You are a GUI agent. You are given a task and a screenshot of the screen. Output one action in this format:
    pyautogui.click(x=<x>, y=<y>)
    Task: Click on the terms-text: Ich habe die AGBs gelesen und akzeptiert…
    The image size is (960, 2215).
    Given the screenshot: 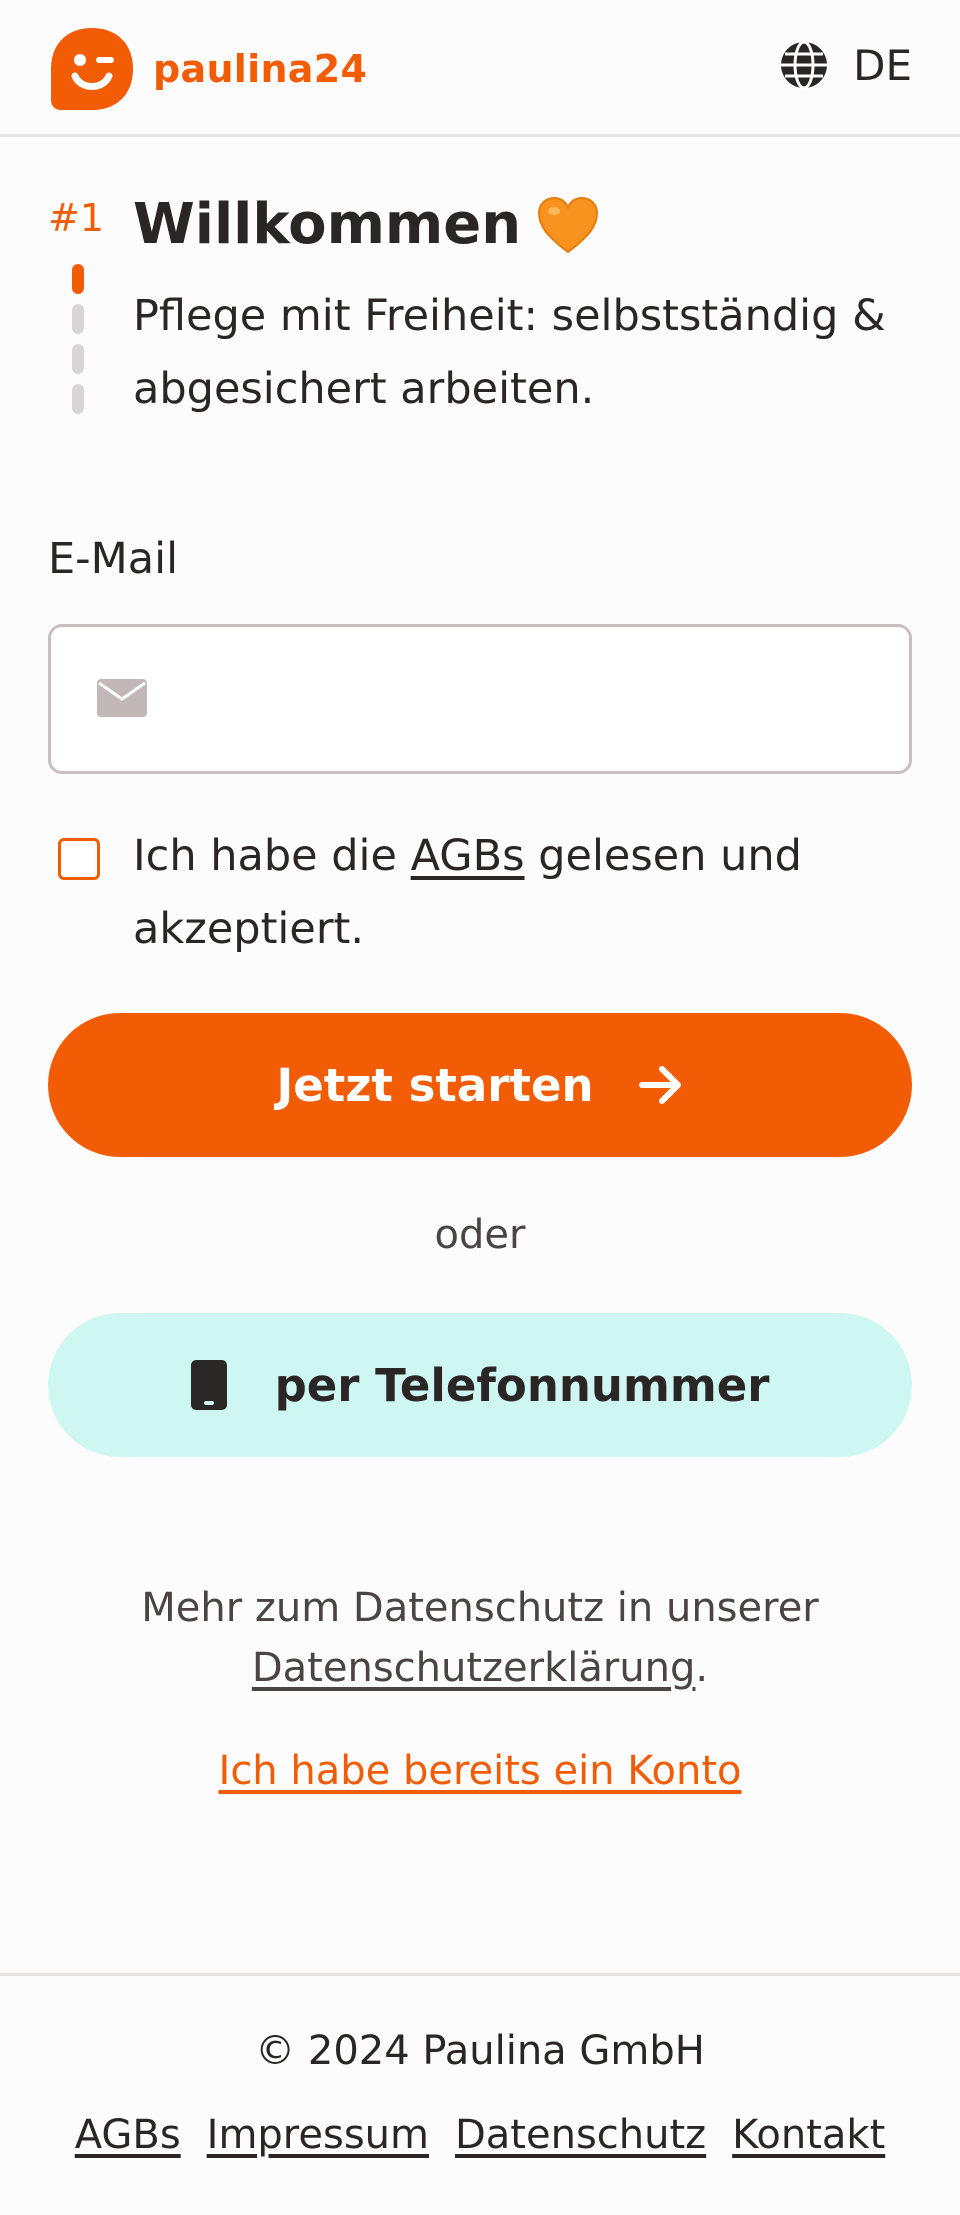 What is the action you would take?
    pyautogui.click(x=528, y=893)
    